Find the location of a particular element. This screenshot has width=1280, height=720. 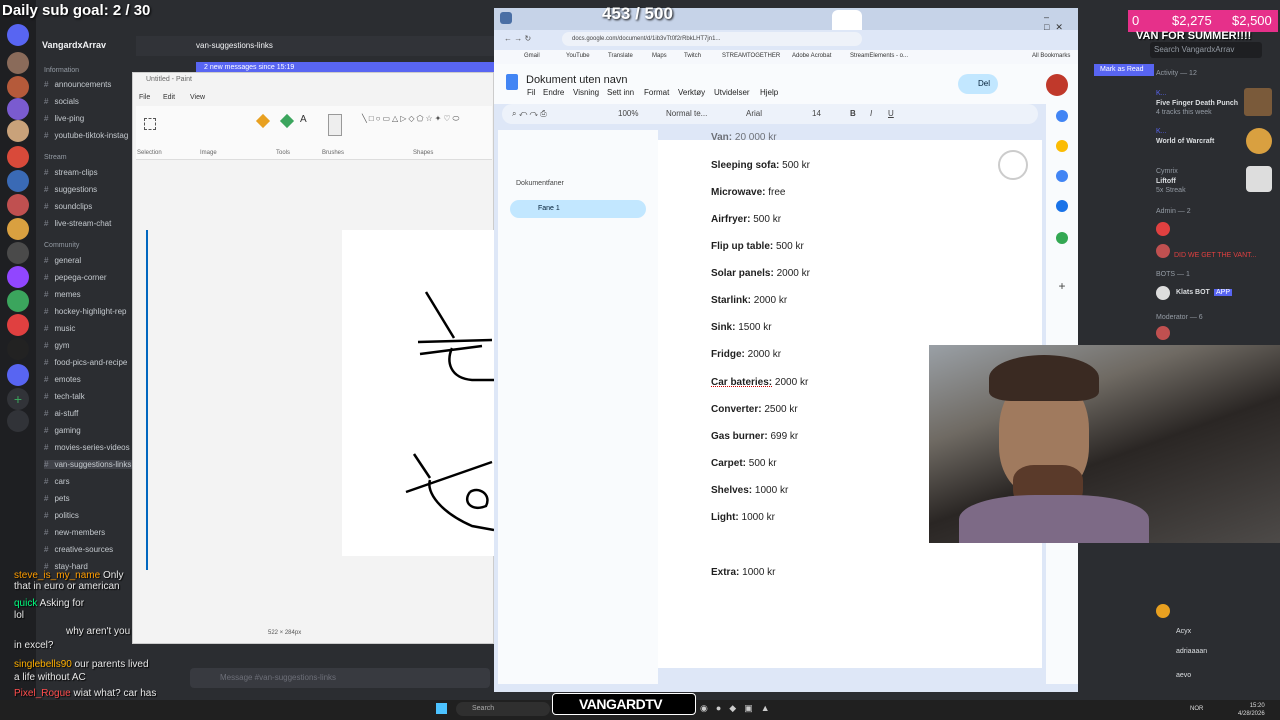

channel-item: # gym is located at coordinates (57, 345).